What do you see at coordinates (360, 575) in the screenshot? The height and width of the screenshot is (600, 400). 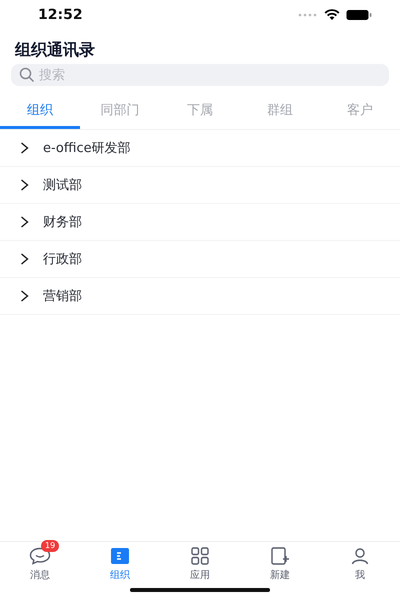 I see `tab-bar-item: 我` at bounding box center [360, 575].